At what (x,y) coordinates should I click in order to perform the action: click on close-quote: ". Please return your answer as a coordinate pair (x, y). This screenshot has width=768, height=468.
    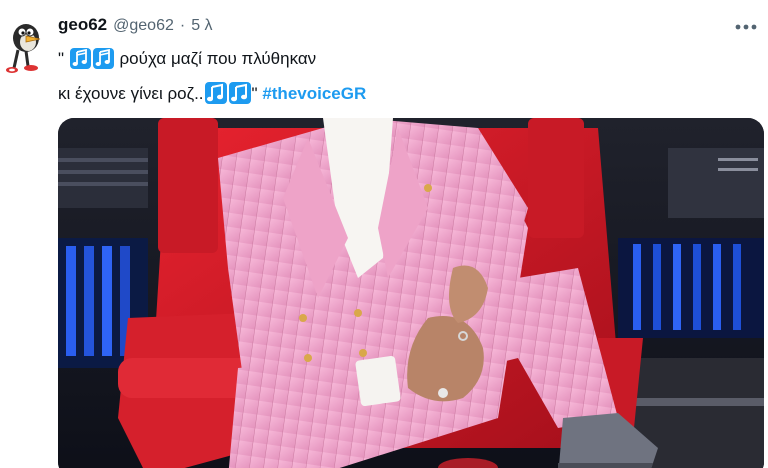
    Looking at the image, I should click on (254, 93).